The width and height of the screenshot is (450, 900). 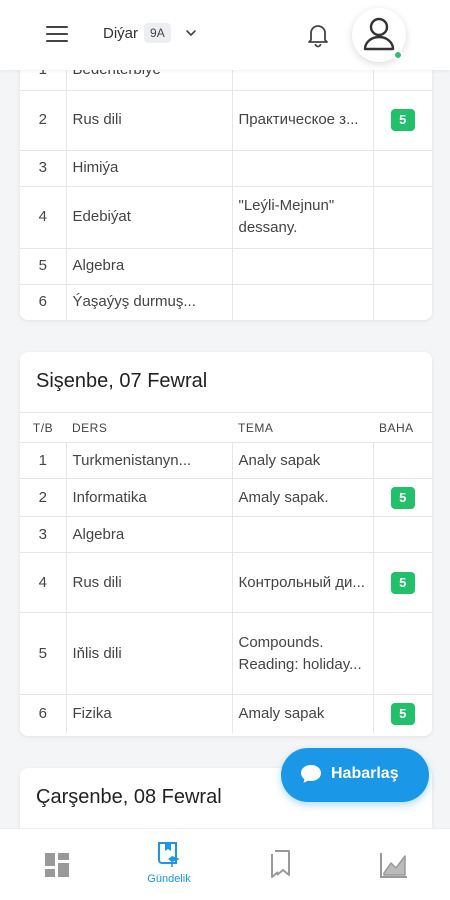 What do you see at coordinates (169, 854) in the screenshot?
I see `diary-icon` at bounding box center [169, 854].